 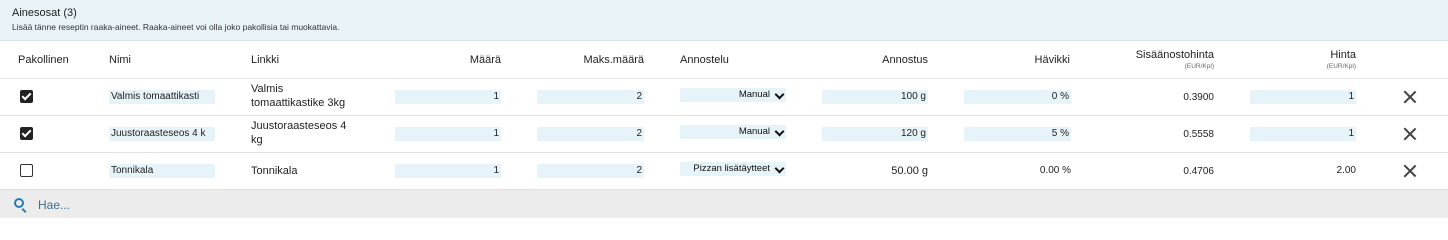 I want to click on name-field: Juustoraasteseos 4 k, so click(x=162, y=134).